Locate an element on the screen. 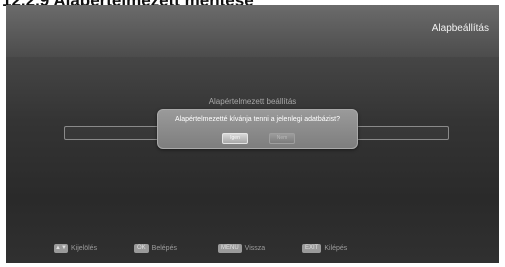 This screenshot has width=505, height=267. hint-back: MENU Vissza is located at coordinates (241, 248).